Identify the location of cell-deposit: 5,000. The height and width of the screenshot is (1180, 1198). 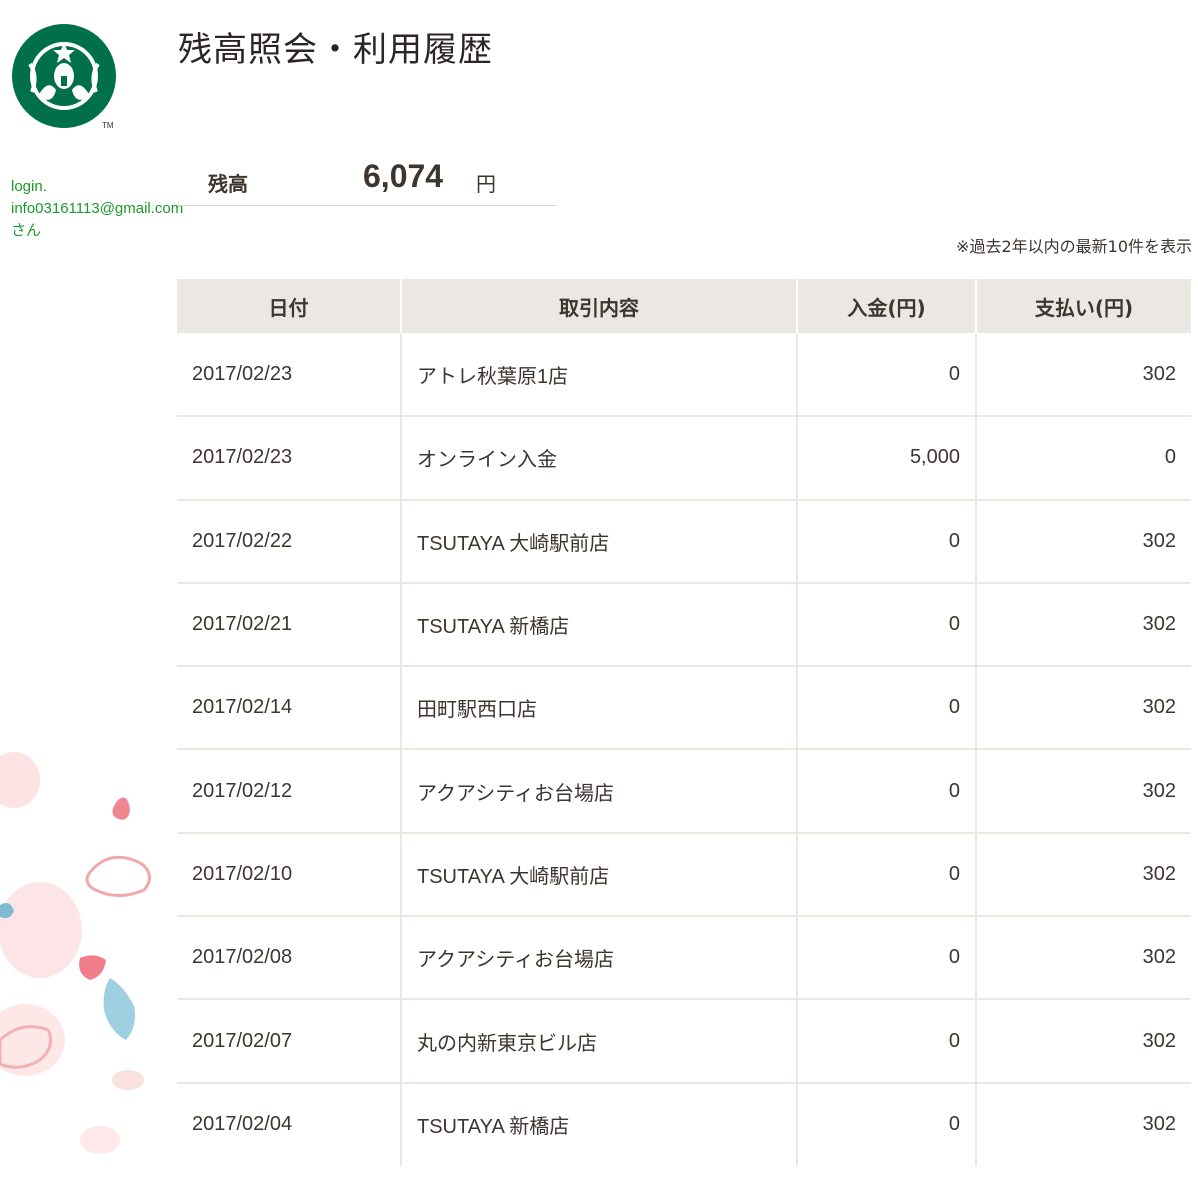
(887, 458).